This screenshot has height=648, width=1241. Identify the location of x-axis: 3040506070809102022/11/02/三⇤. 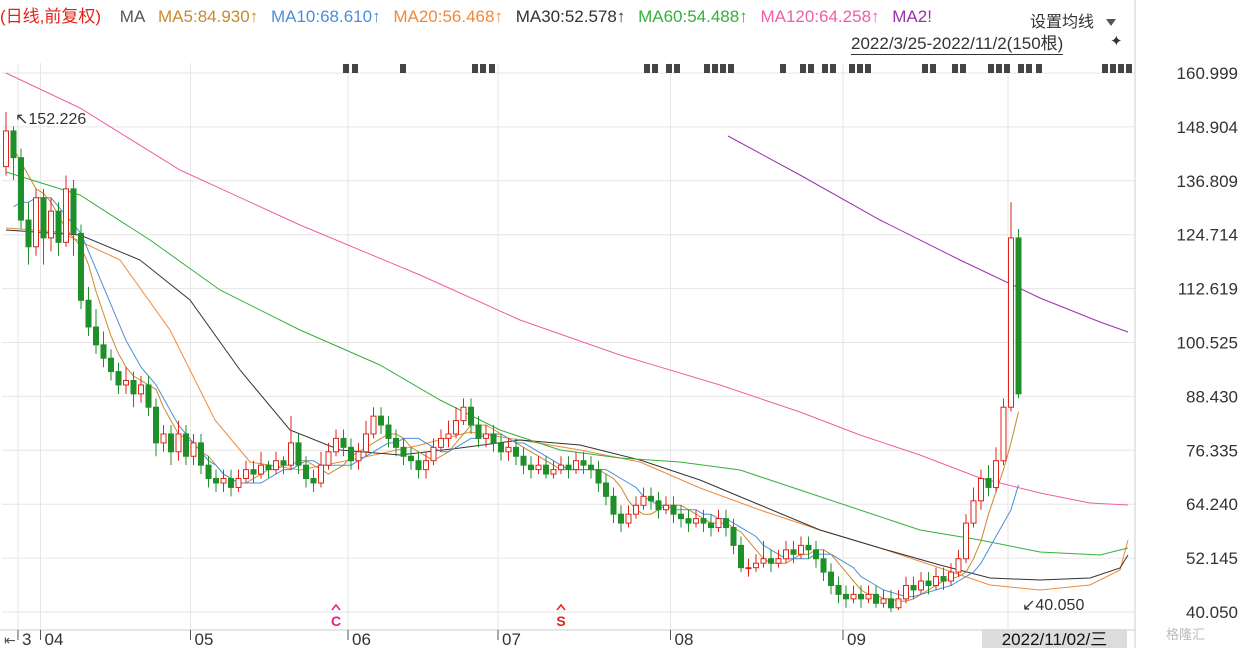
(565, 638).